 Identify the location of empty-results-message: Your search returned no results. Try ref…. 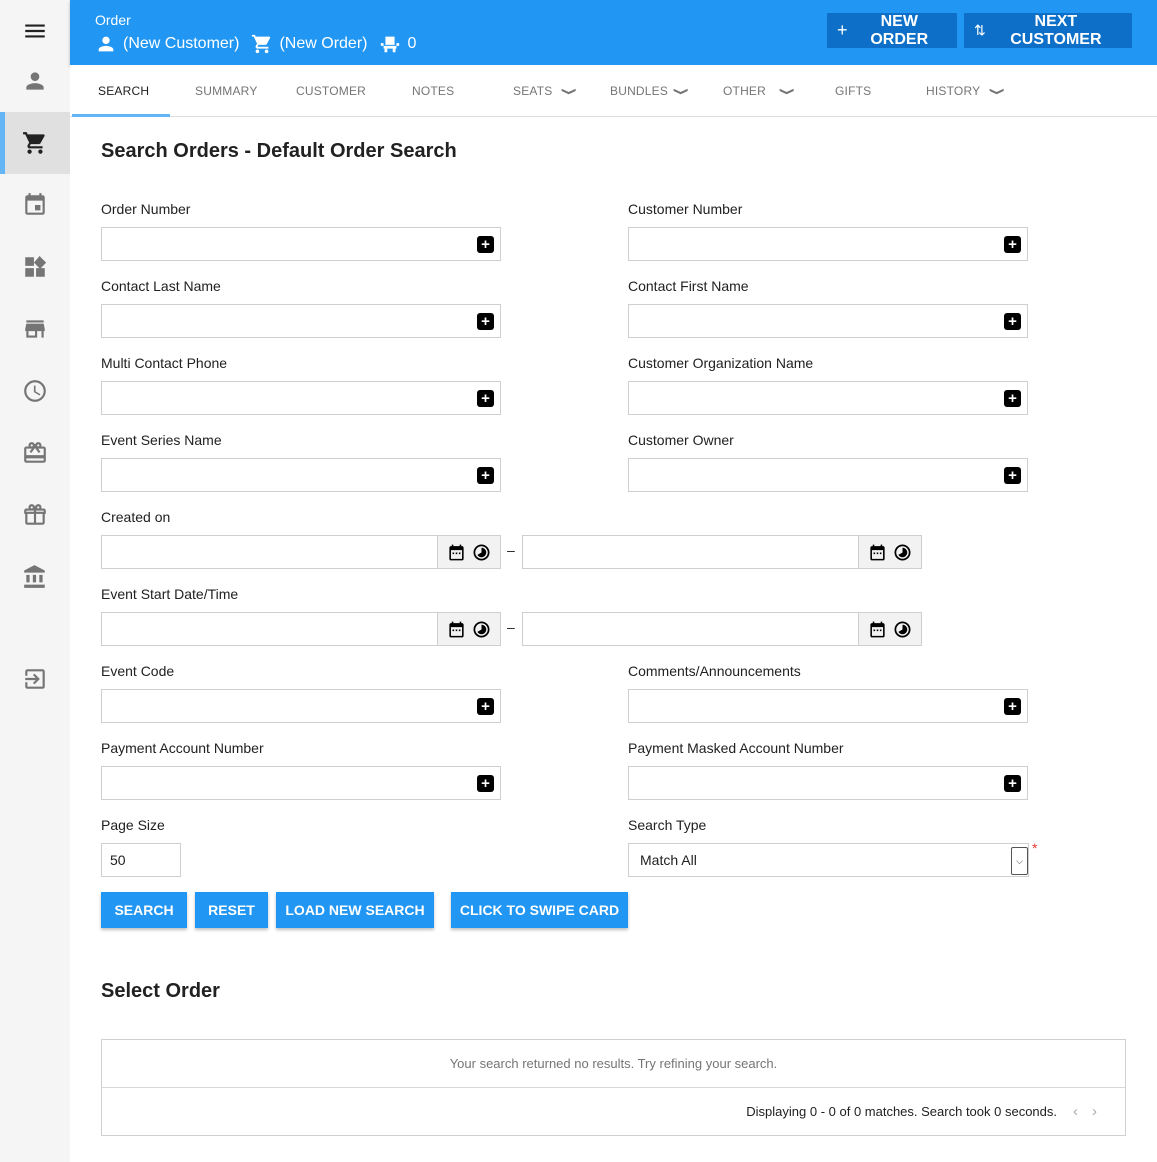
(613, 1064).